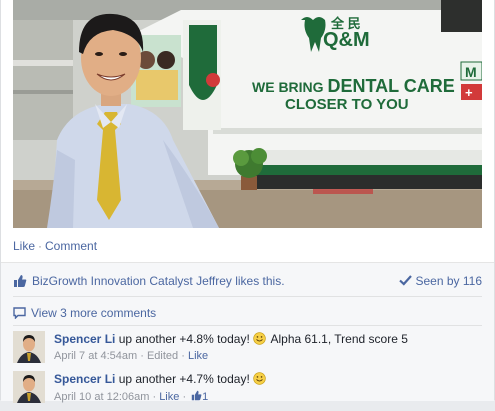 This screenshot has width=495, height=411. I want to click on comment-line: Spencer Li up another +4.7% today!, so click(268, 379).